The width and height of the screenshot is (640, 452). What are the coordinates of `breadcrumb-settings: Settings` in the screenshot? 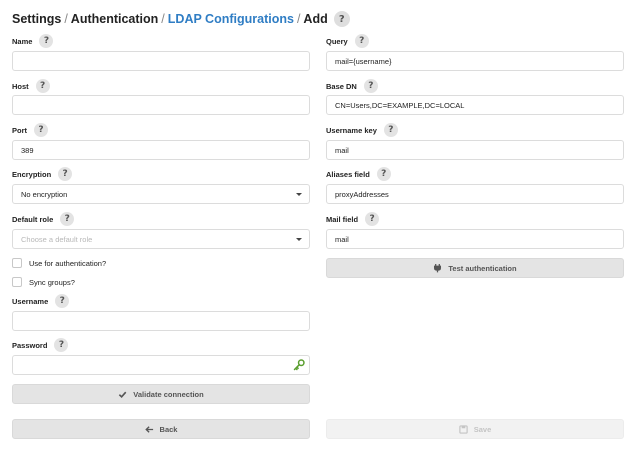 It's located at (36, 19).